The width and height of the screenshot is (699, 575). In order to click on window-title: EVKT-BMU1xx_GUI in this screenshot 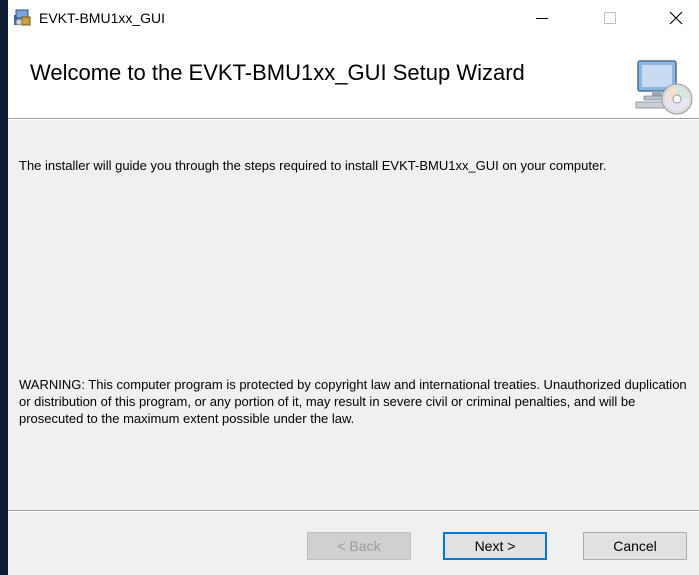, I will do `click(102, 18)`.